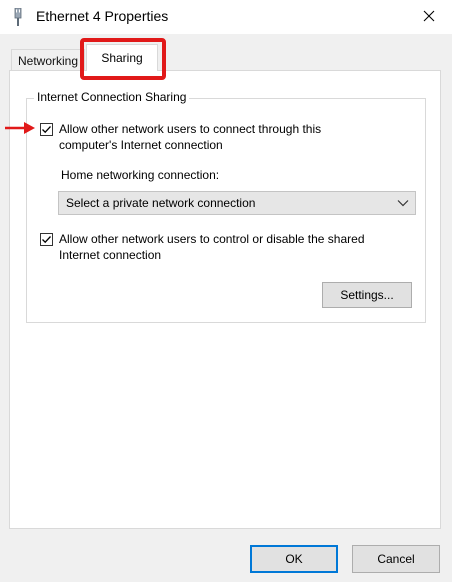 This screenshot has height=582, width=452. Describe the element at coordinates (161, 203) in the screenshot. I see `select-value: Select a private network connection` at that location.